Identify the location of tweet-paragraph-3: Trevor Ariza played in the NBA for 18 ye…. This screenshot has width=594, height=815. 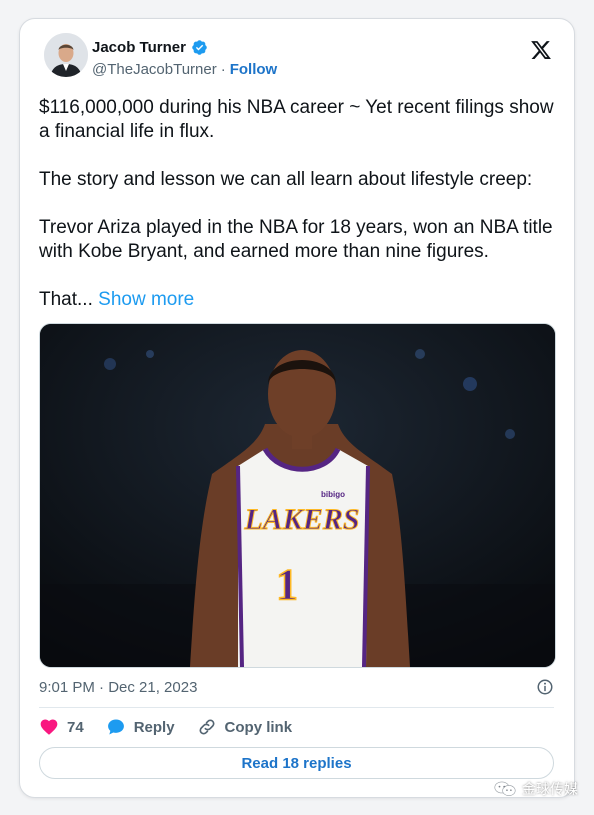
(296, 239).